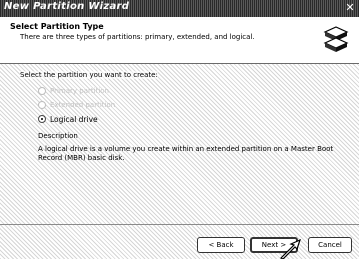 The image size is (359, 260). Describe the element at coordinates (58, 136) in the screenshot. I see `description-heading: Description` at that location.